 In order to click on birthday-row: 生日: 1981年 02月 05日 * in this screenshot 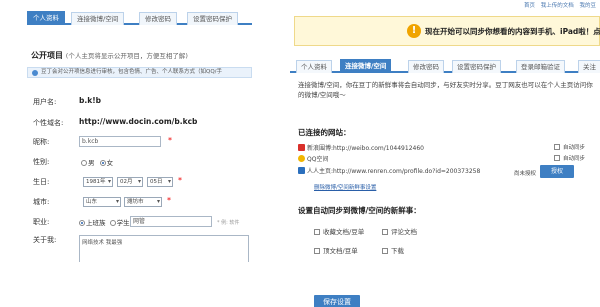, I will do `click(139, 182)`.